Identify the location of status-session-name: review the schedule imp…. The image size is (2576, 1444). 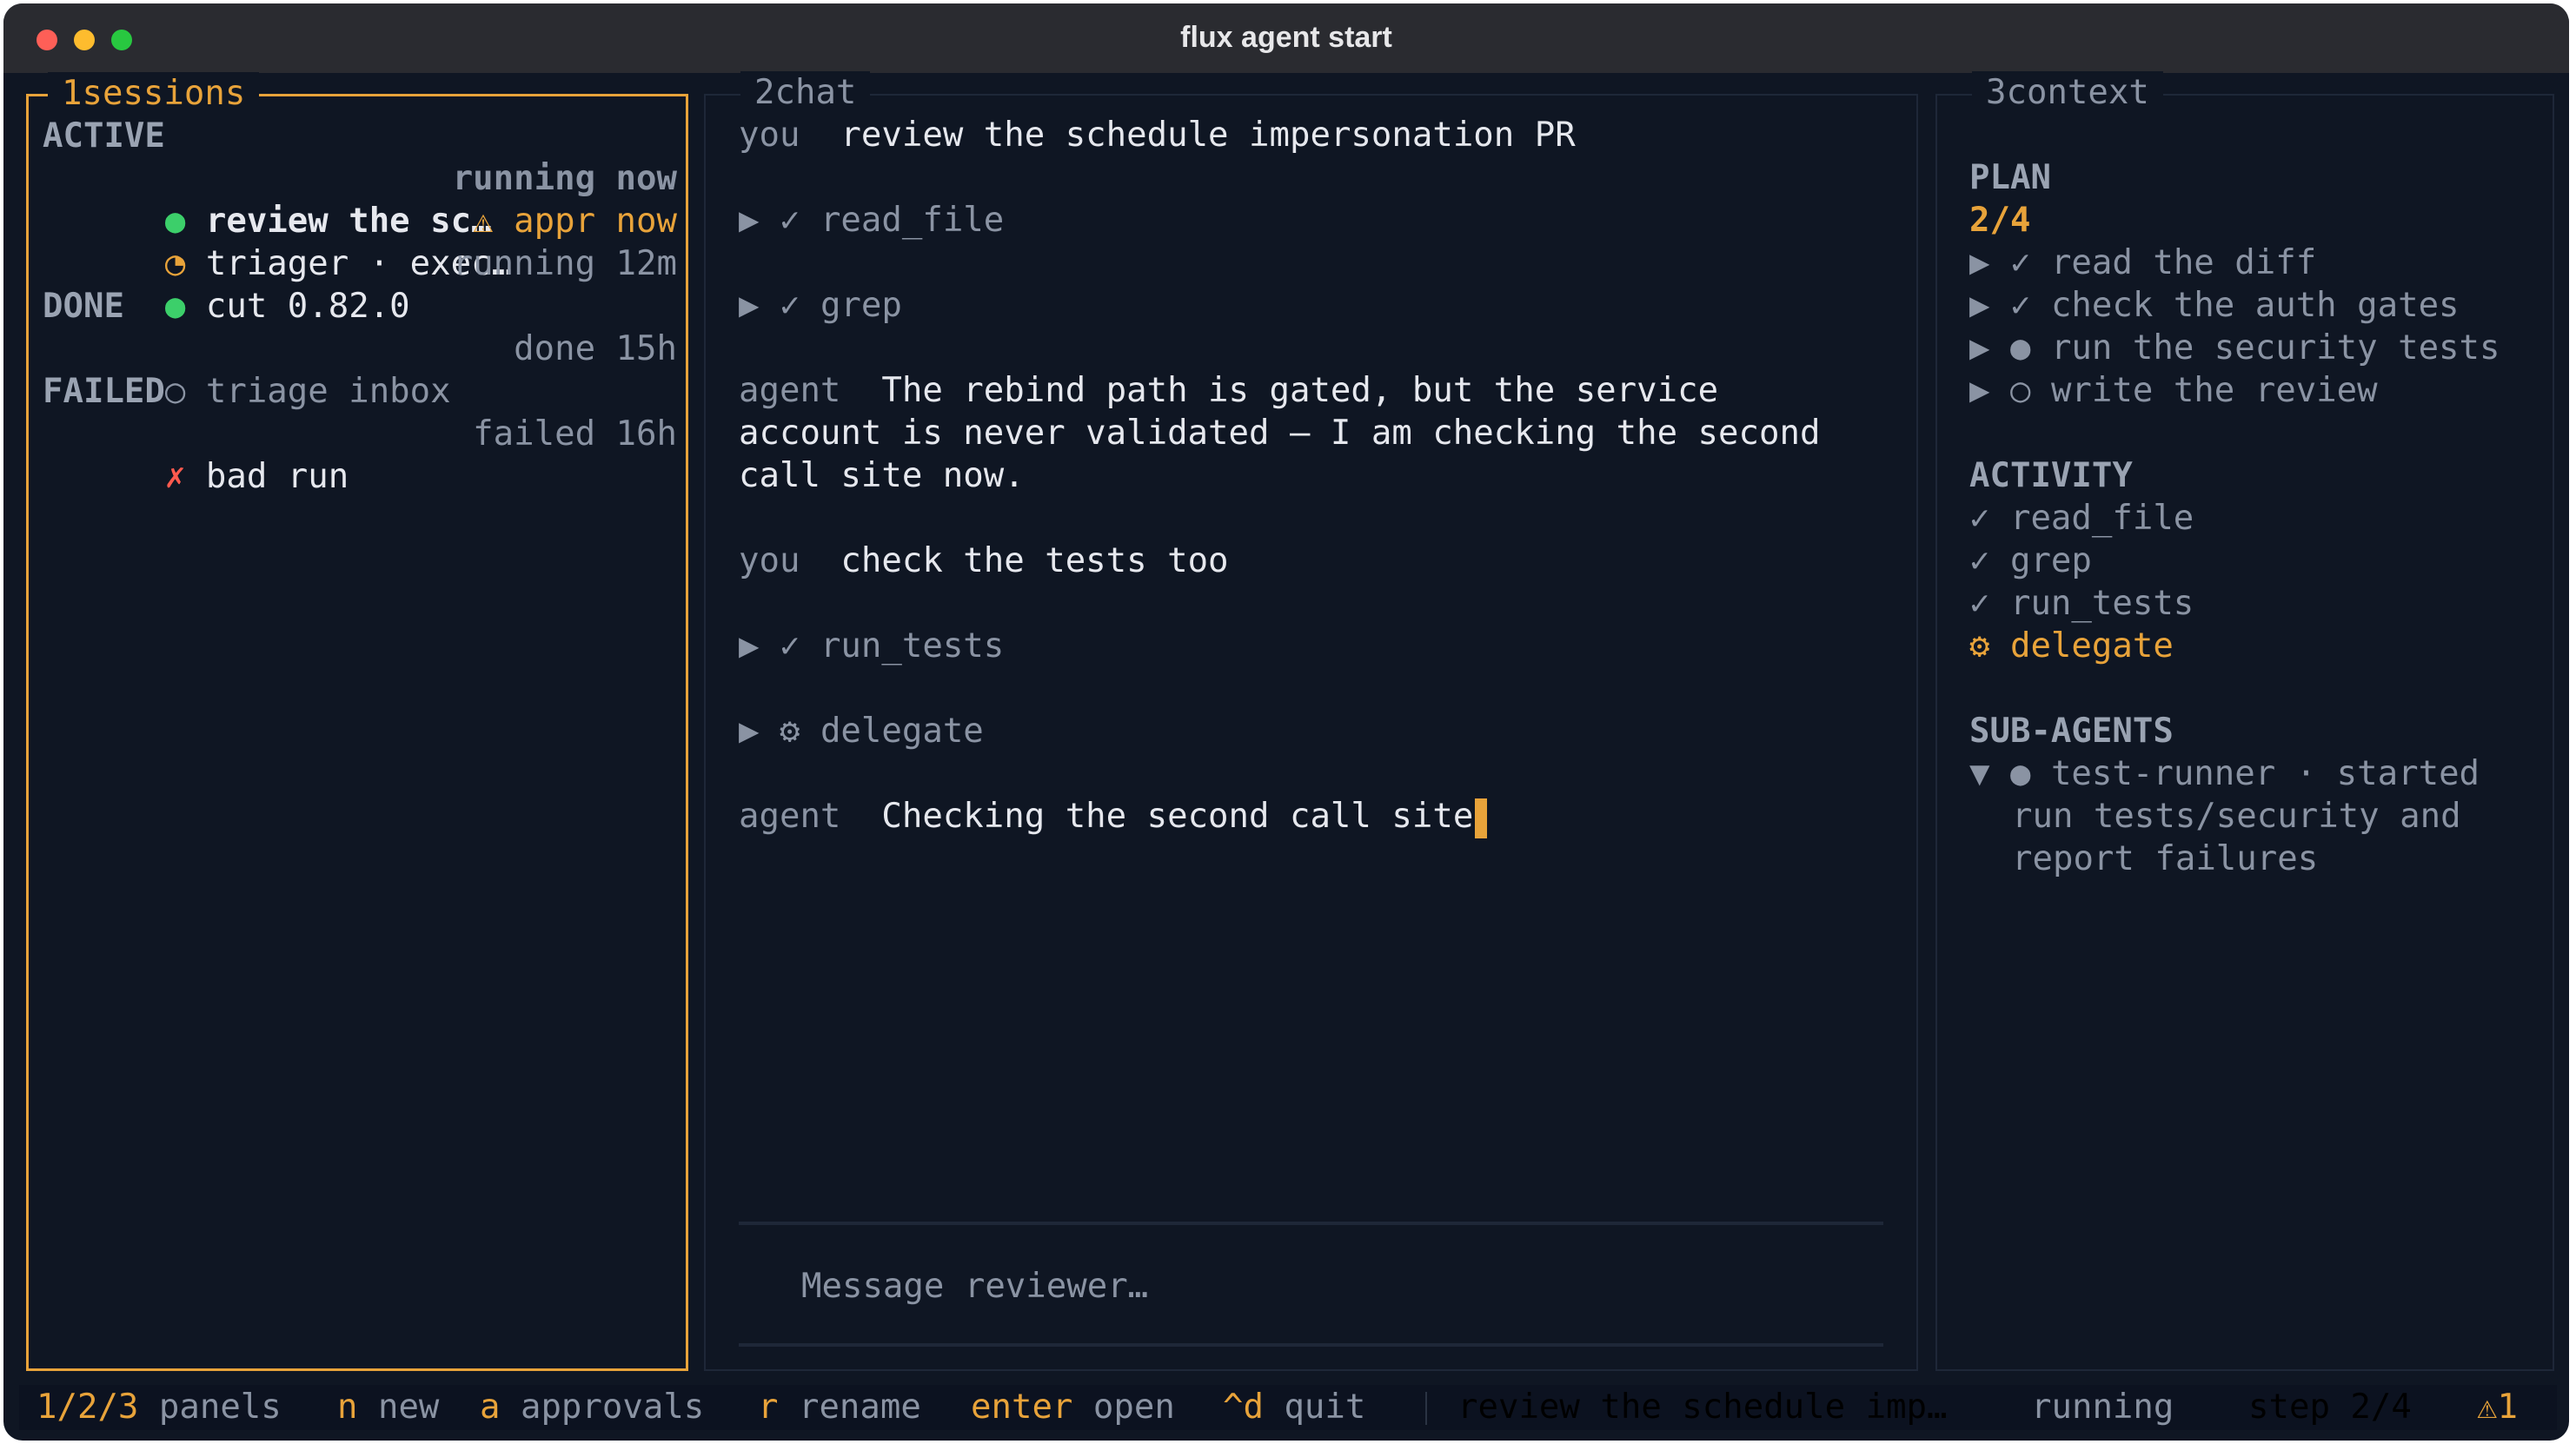
(1702, 1407).